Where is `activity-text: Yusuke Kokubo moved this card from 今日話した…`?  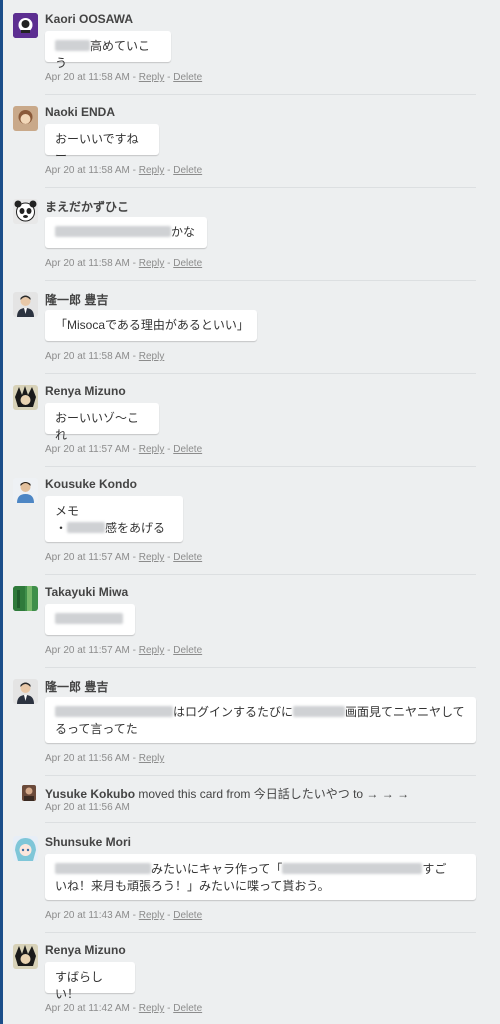 activity-text: Yusuke Kokubo moved this card from 今日話した… is located at coordinates (227, 793).